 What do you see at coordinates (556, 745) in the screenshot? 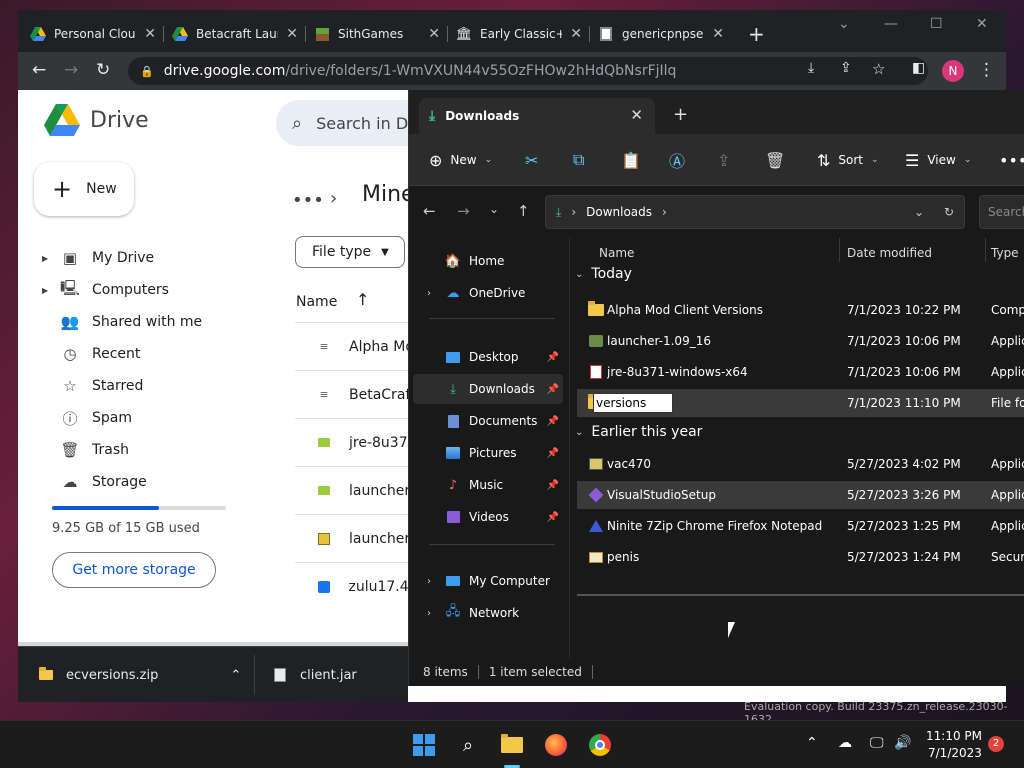
I see `firefox-icon` at bounding box center [556, 745].